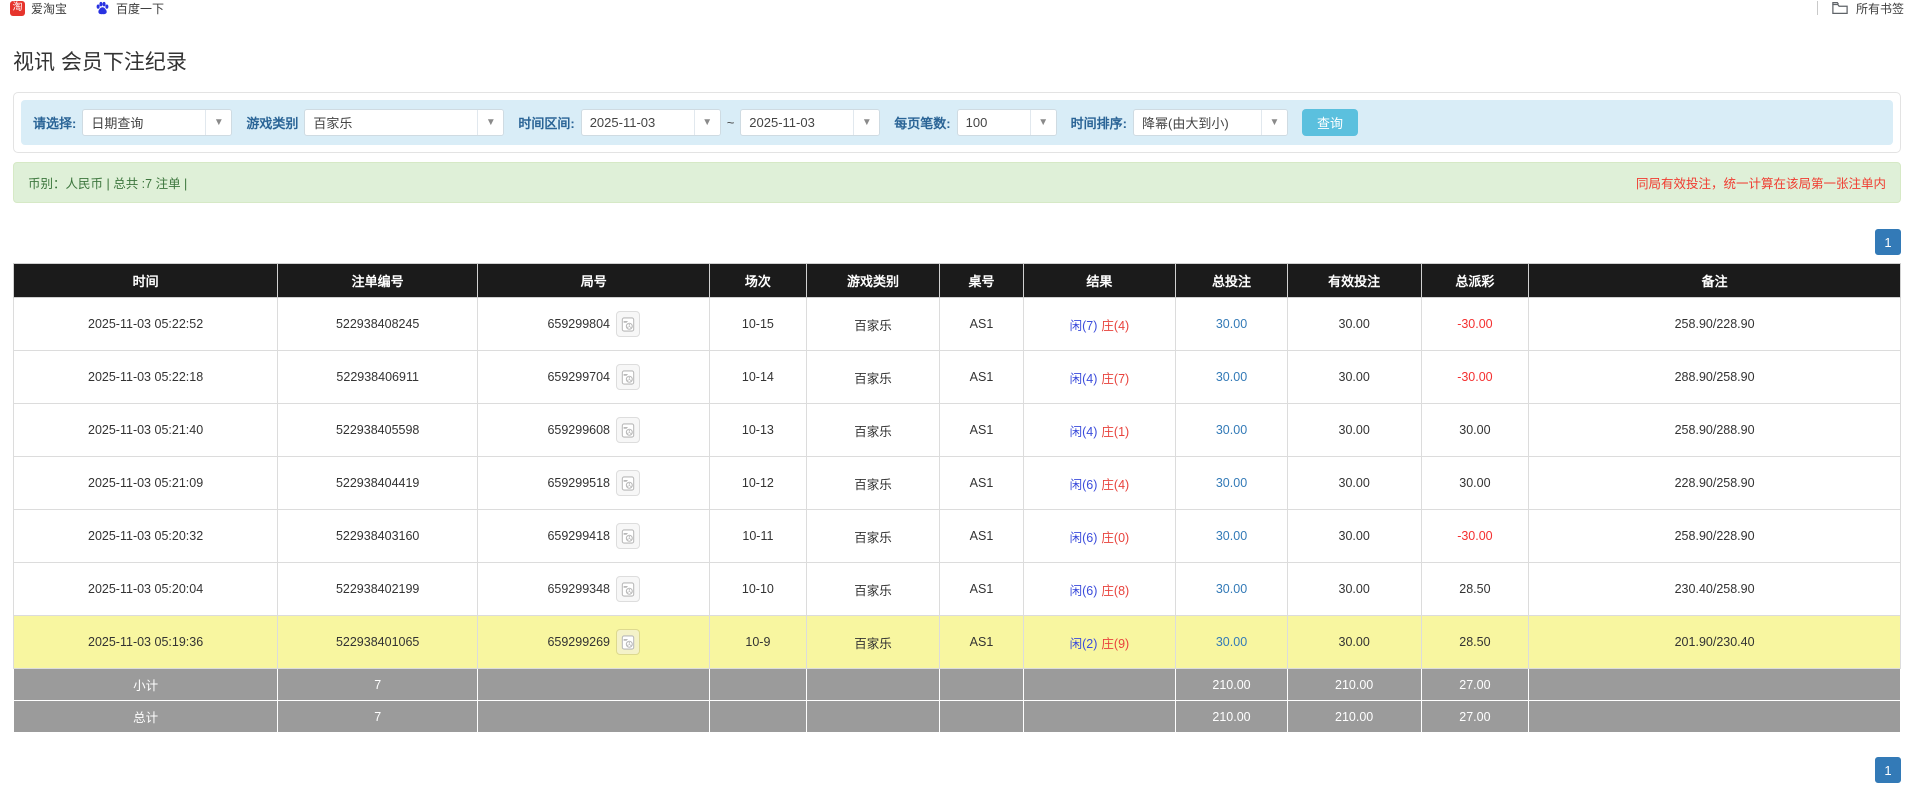  I want to click on cell-result: 闲(7) 庄(4), so click(1099, 324).